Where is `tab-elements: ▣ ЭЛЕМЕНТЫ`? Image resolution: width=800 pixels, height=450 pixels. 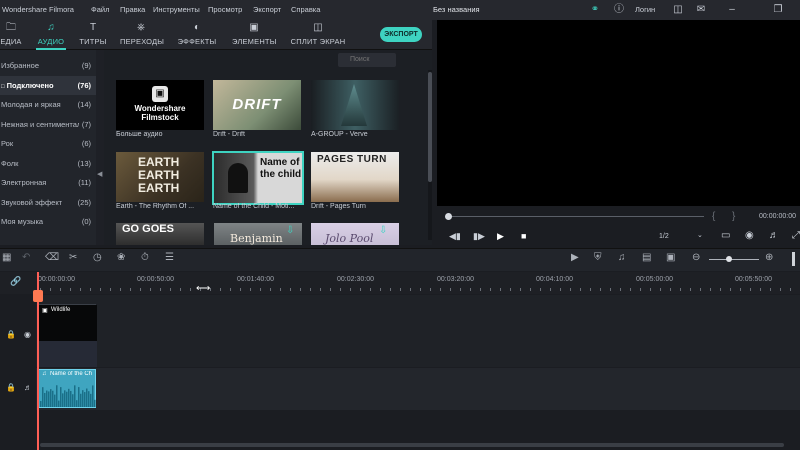 tab-elements: ▣ ЭЛЕМЕНТЫ is located at coordinates (254, 34).